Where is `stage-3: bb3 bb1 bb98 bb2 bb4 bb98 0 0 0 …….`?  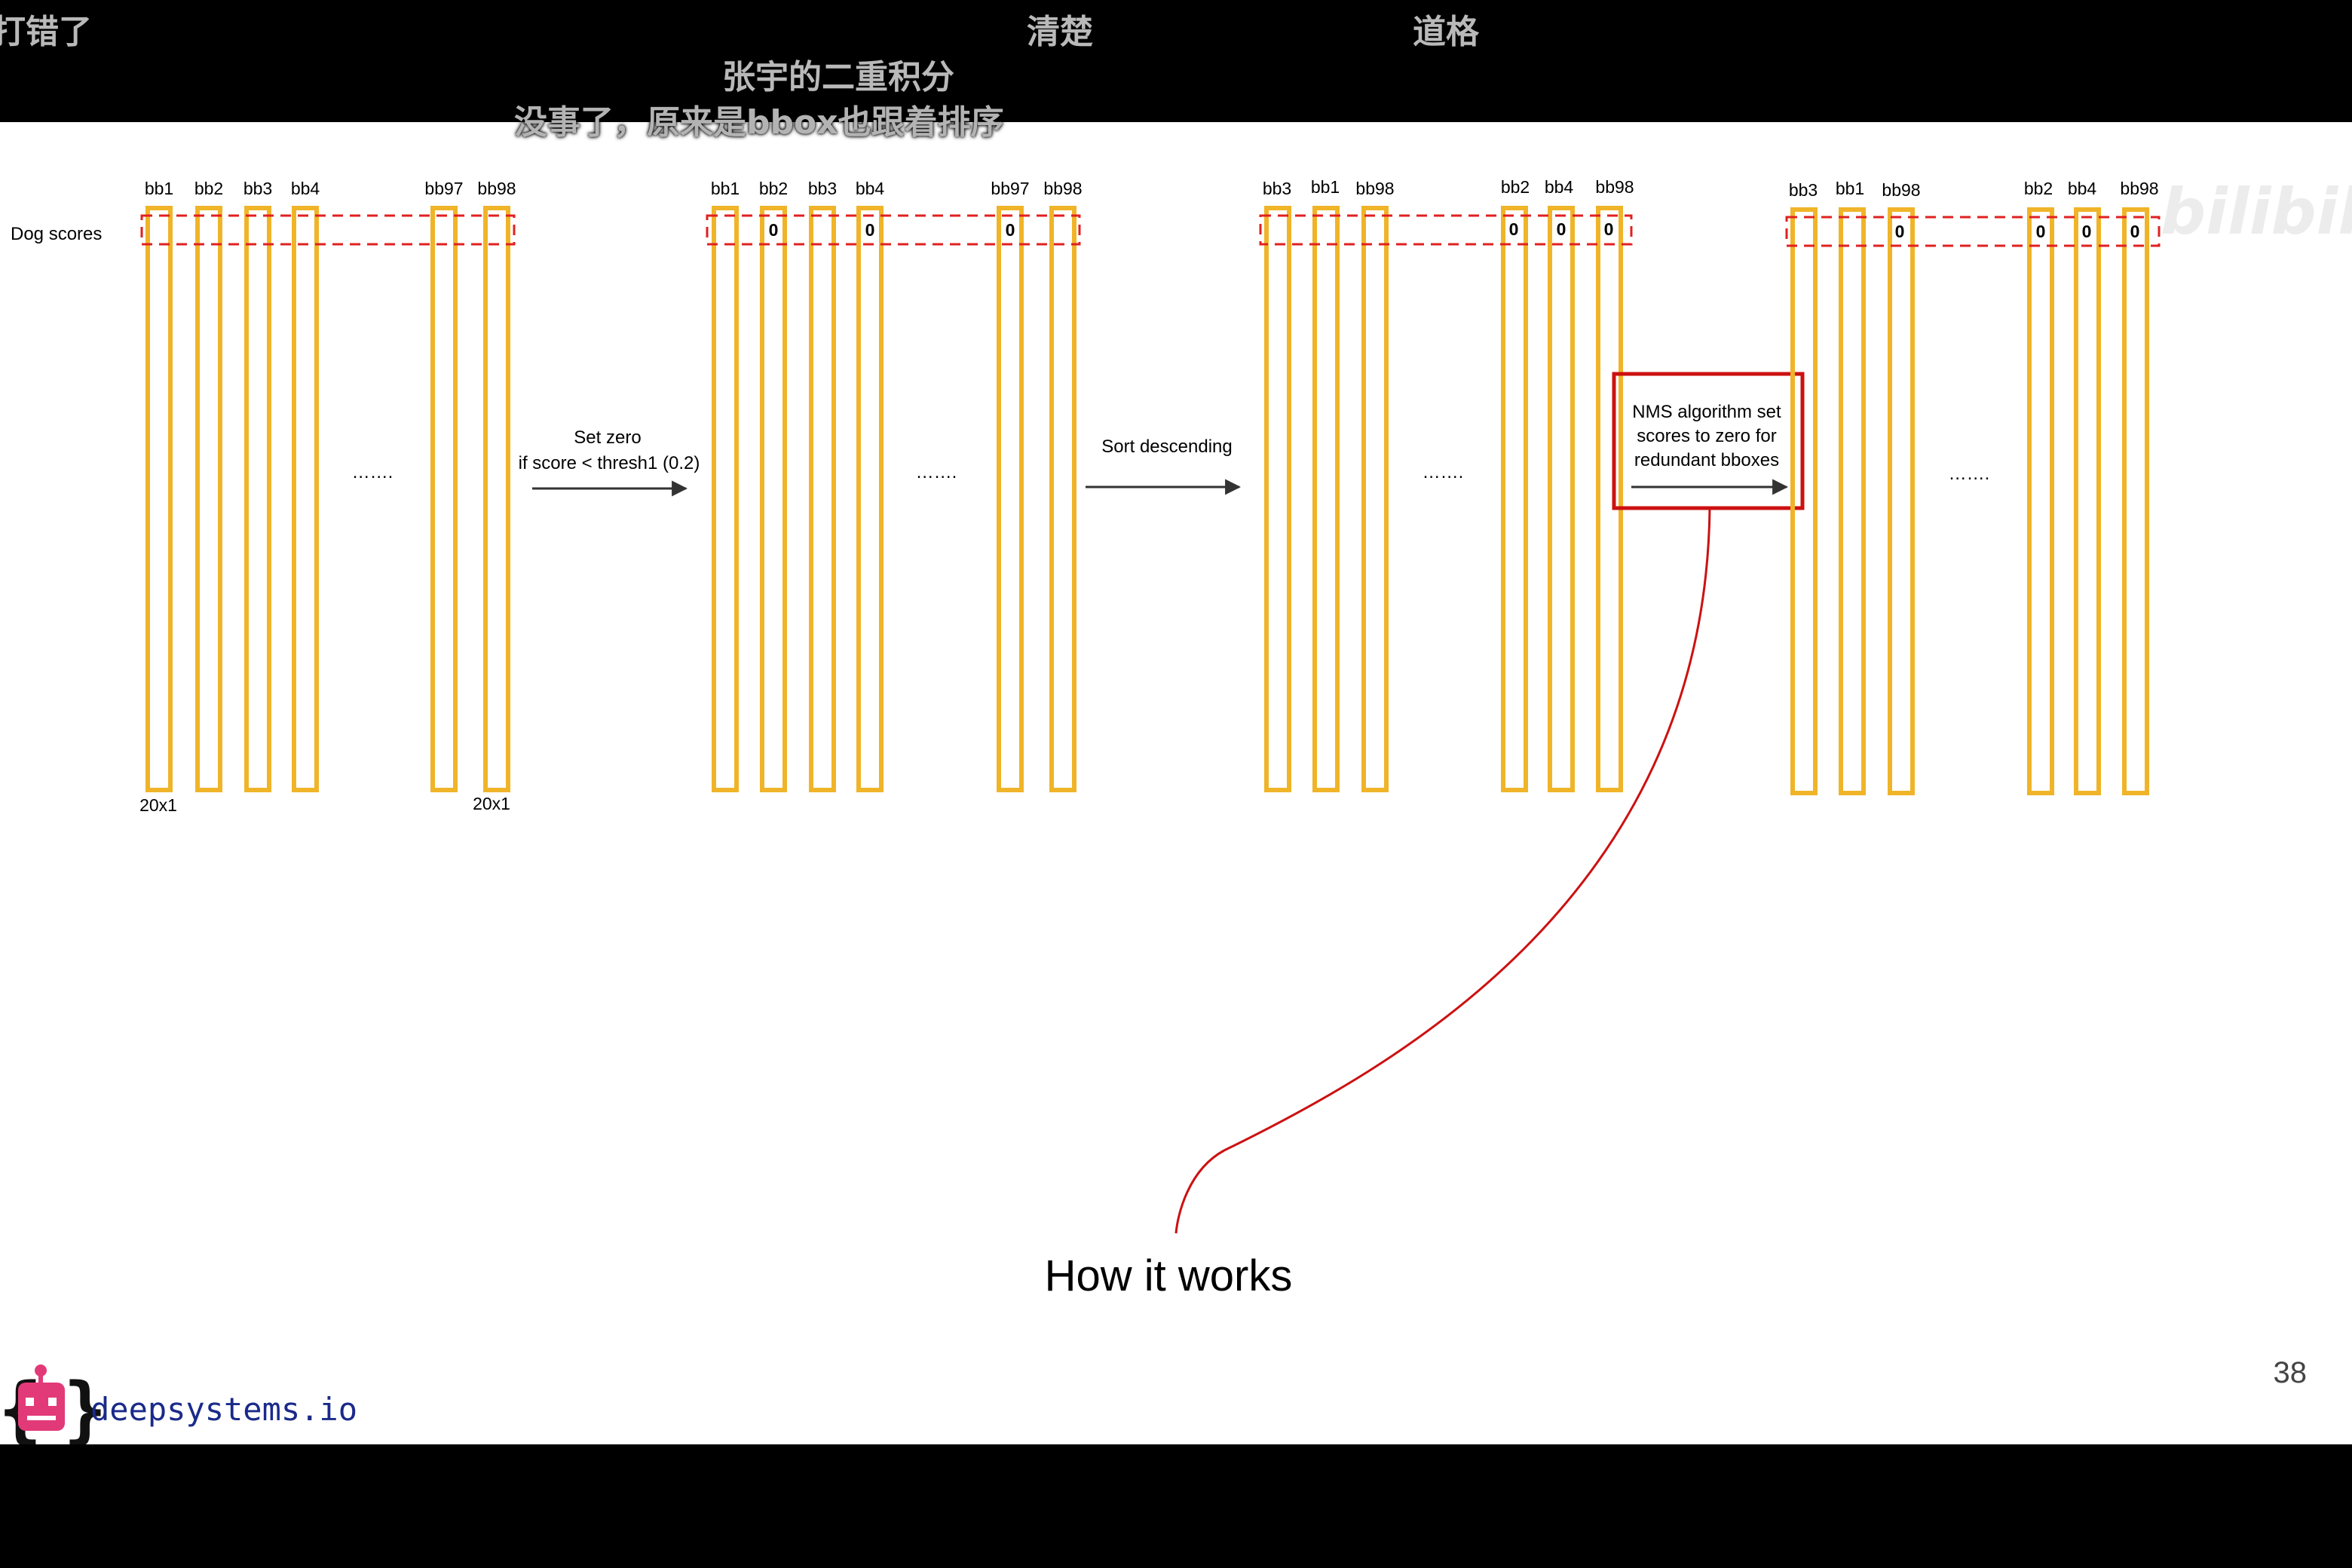 stage-3: bb3 bb1 bb98 bb2 bb4 bb98 0 0 0 ……. is located at coordinates (1446, 484).